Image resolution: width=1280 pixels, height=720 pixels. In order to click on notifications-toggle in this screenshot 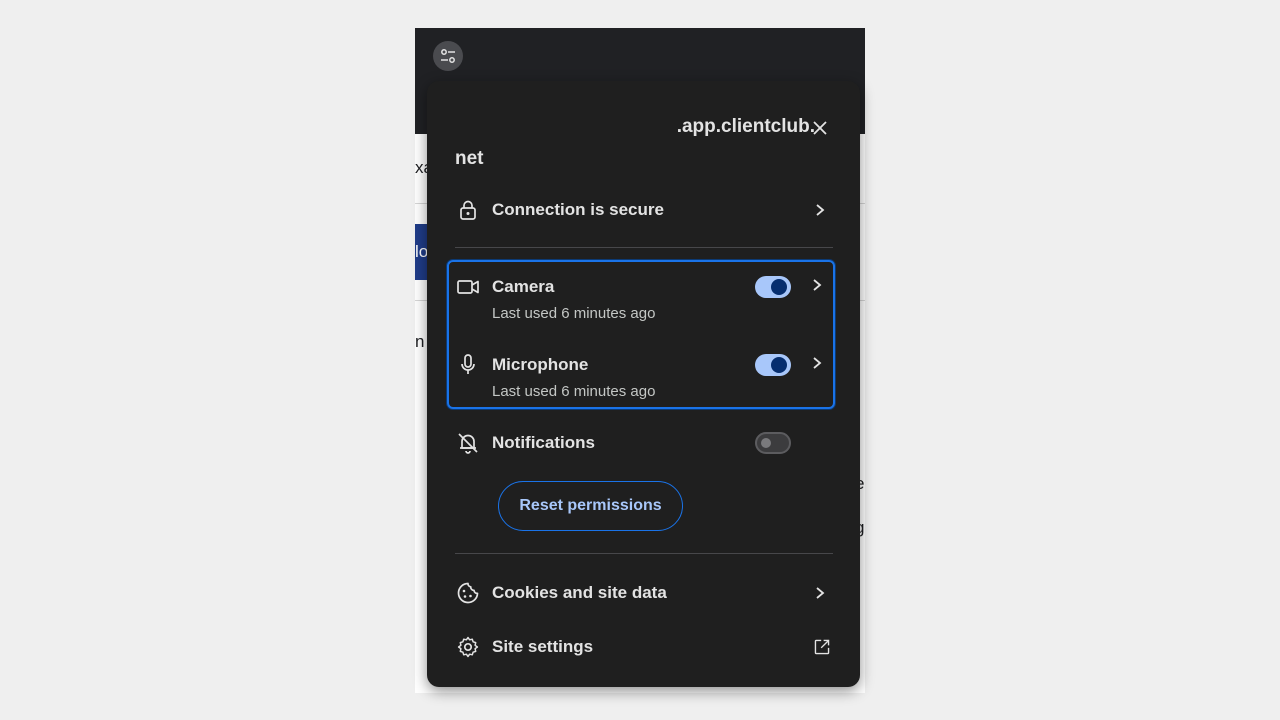, I will do `click(773, 443)`.